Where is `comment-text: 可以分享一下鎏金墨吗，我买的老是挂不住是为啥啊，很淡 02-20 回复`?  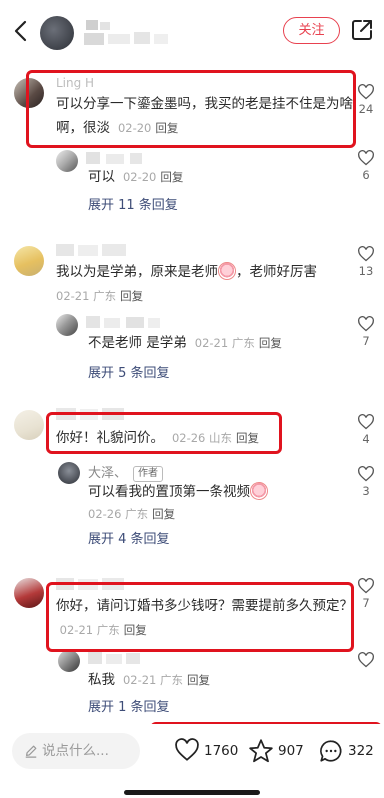
comment-text: 可以分享一下鎏金墨吗，我买的老是挂不住是为啥啊，很淡 02-20 回复 is located at coordinates (205, 116).